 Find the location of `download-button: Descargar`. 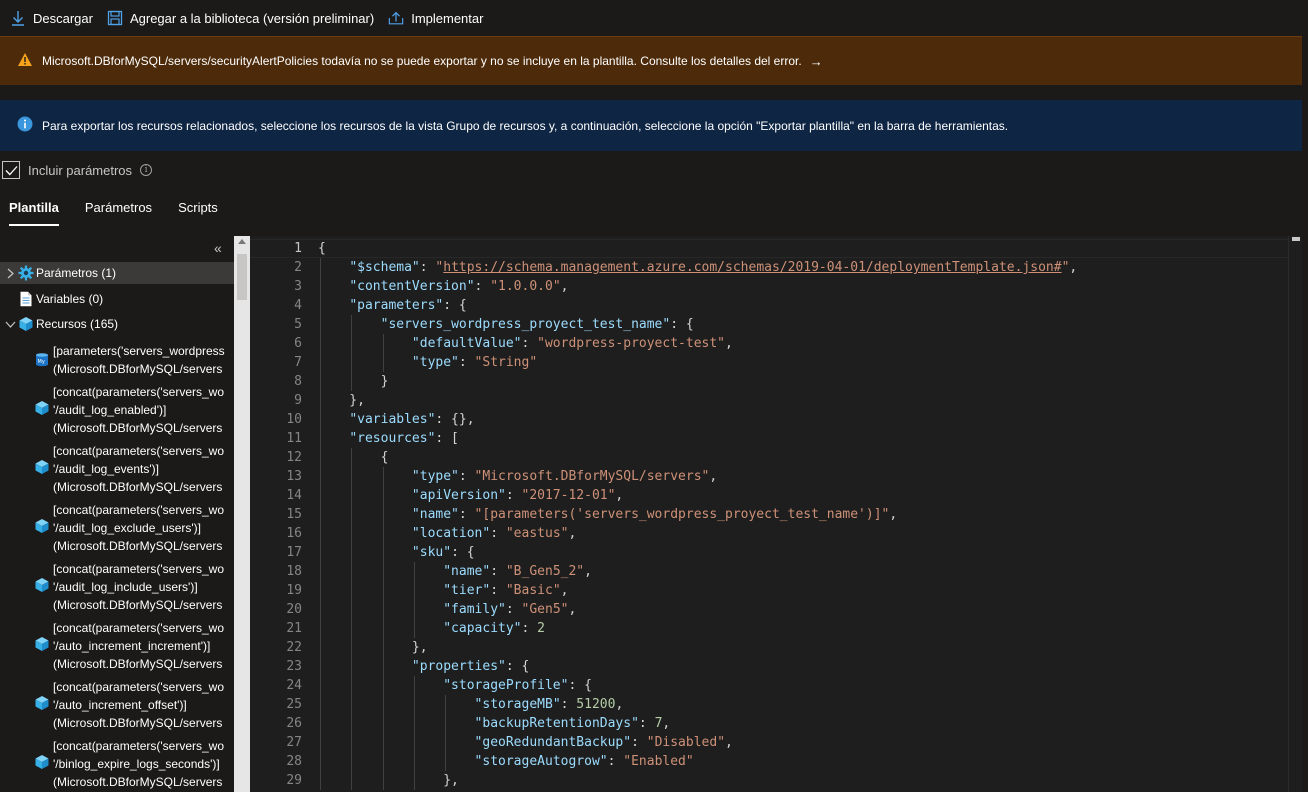

download-button: Descargar is located at coordinates (51, 18).